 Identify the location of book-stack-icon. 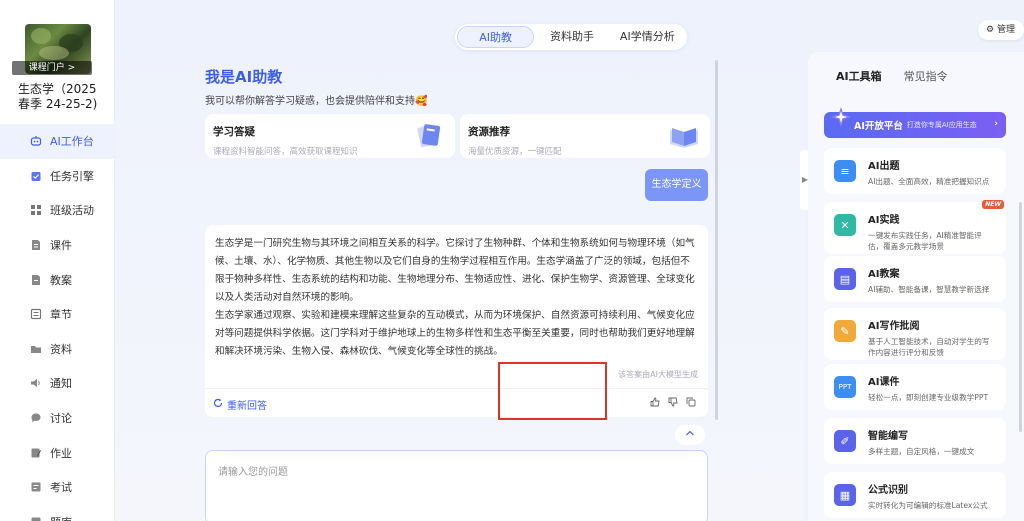
(429, 136).